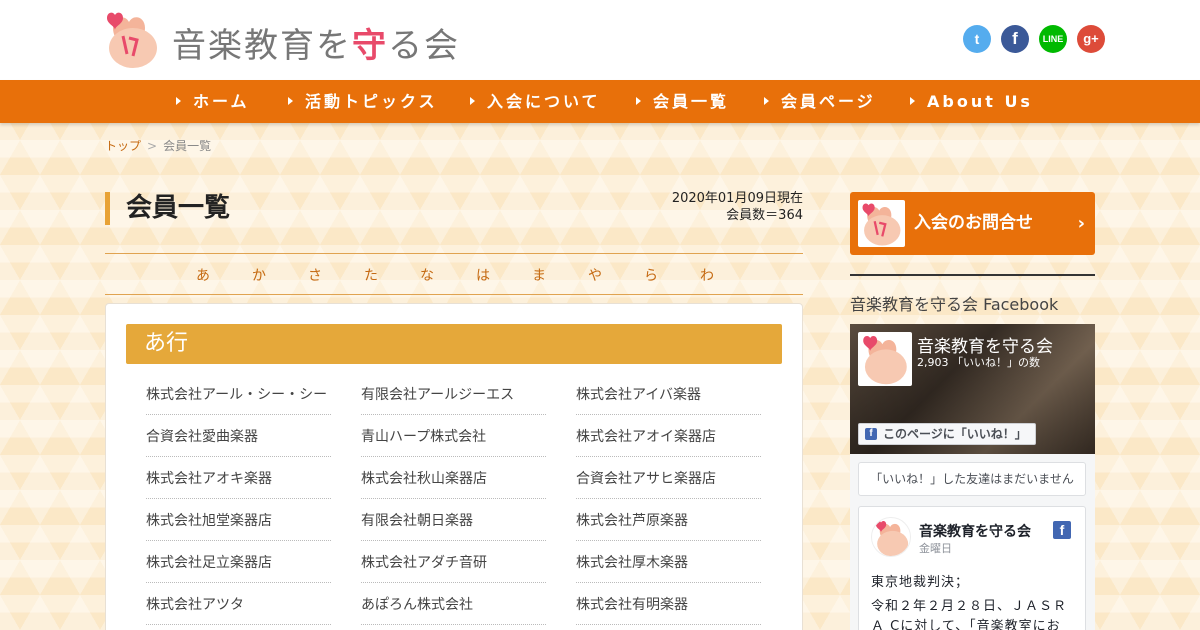  What do you see at coordinates (737, 198) in the screenshot?
I see `as-of-date: 2020年01月09日現在` at bounding box center [737, 198].